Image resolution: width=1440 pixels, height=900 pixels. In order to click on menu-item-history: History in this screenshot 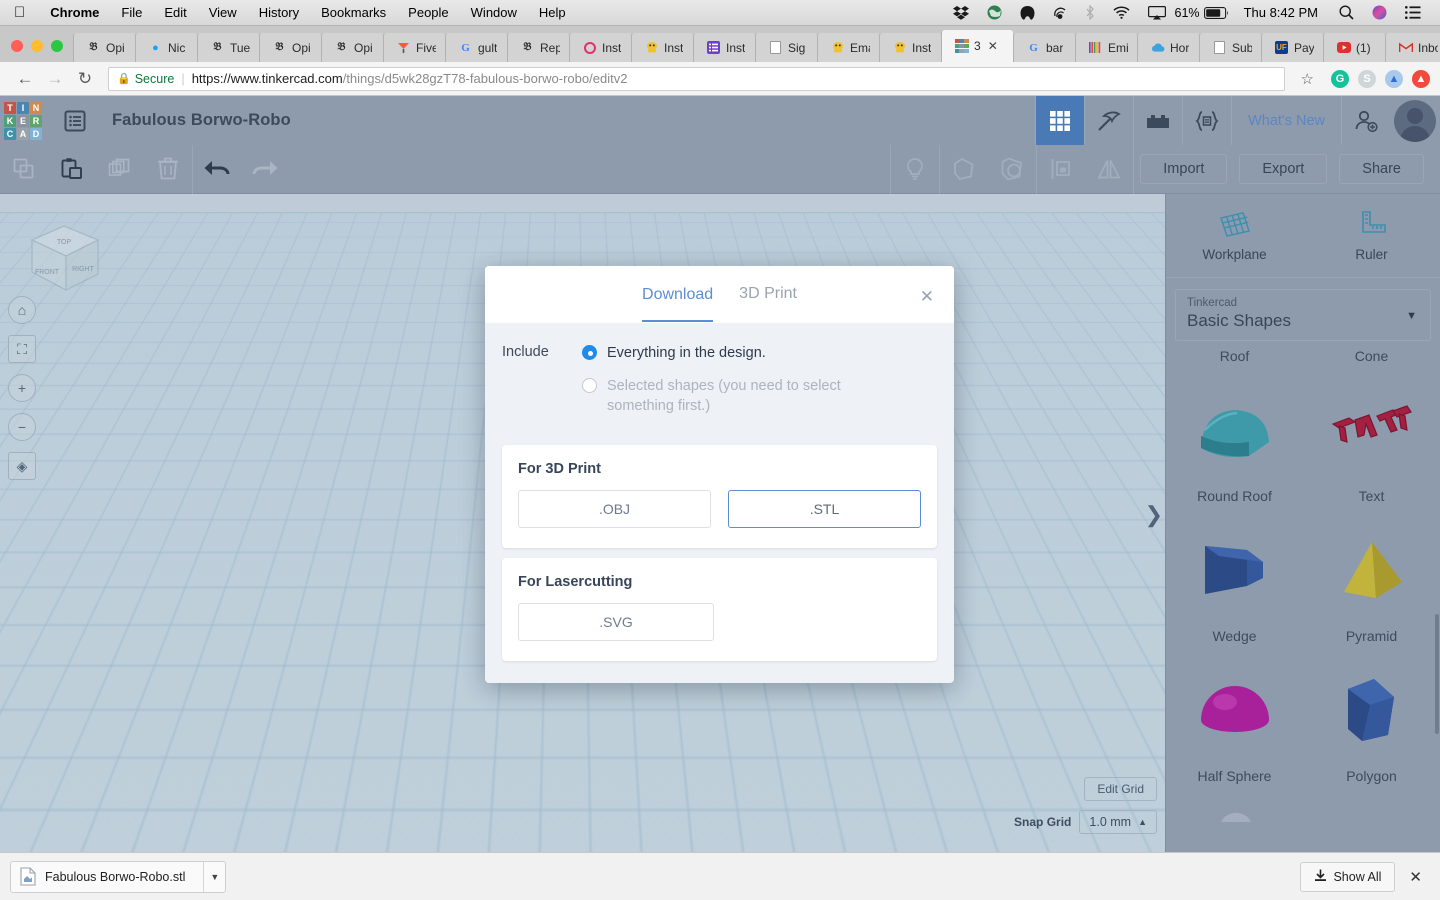, I will do `click(279, 12)`.